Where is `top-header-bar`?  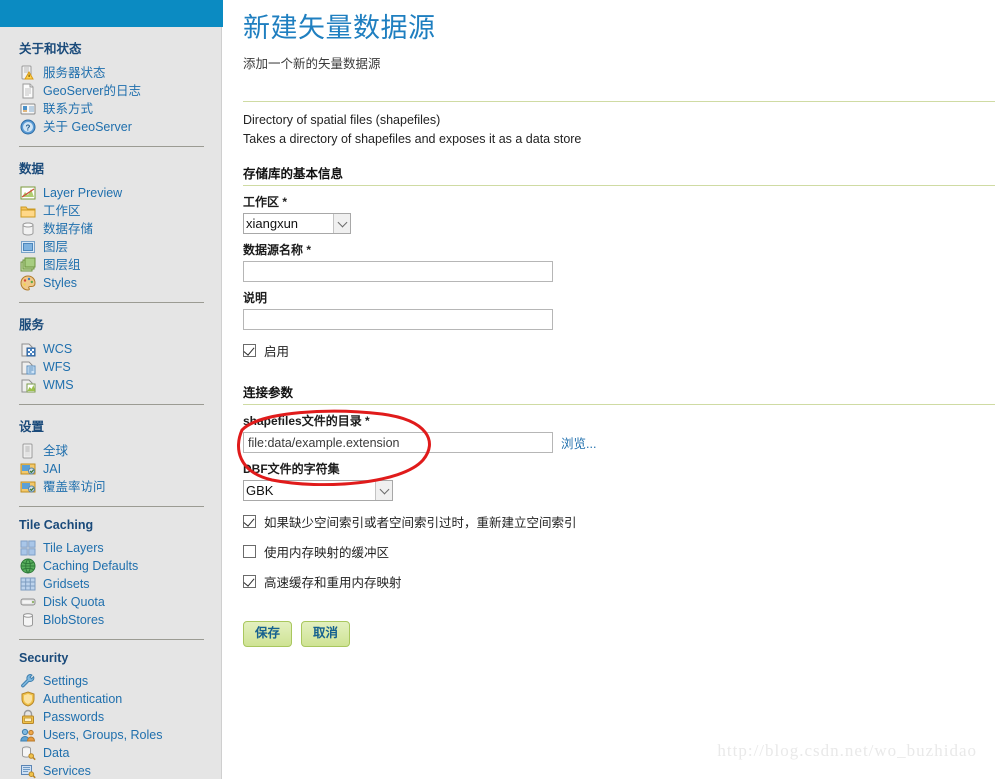 top-header-bar is located at coordinates (114, 13).